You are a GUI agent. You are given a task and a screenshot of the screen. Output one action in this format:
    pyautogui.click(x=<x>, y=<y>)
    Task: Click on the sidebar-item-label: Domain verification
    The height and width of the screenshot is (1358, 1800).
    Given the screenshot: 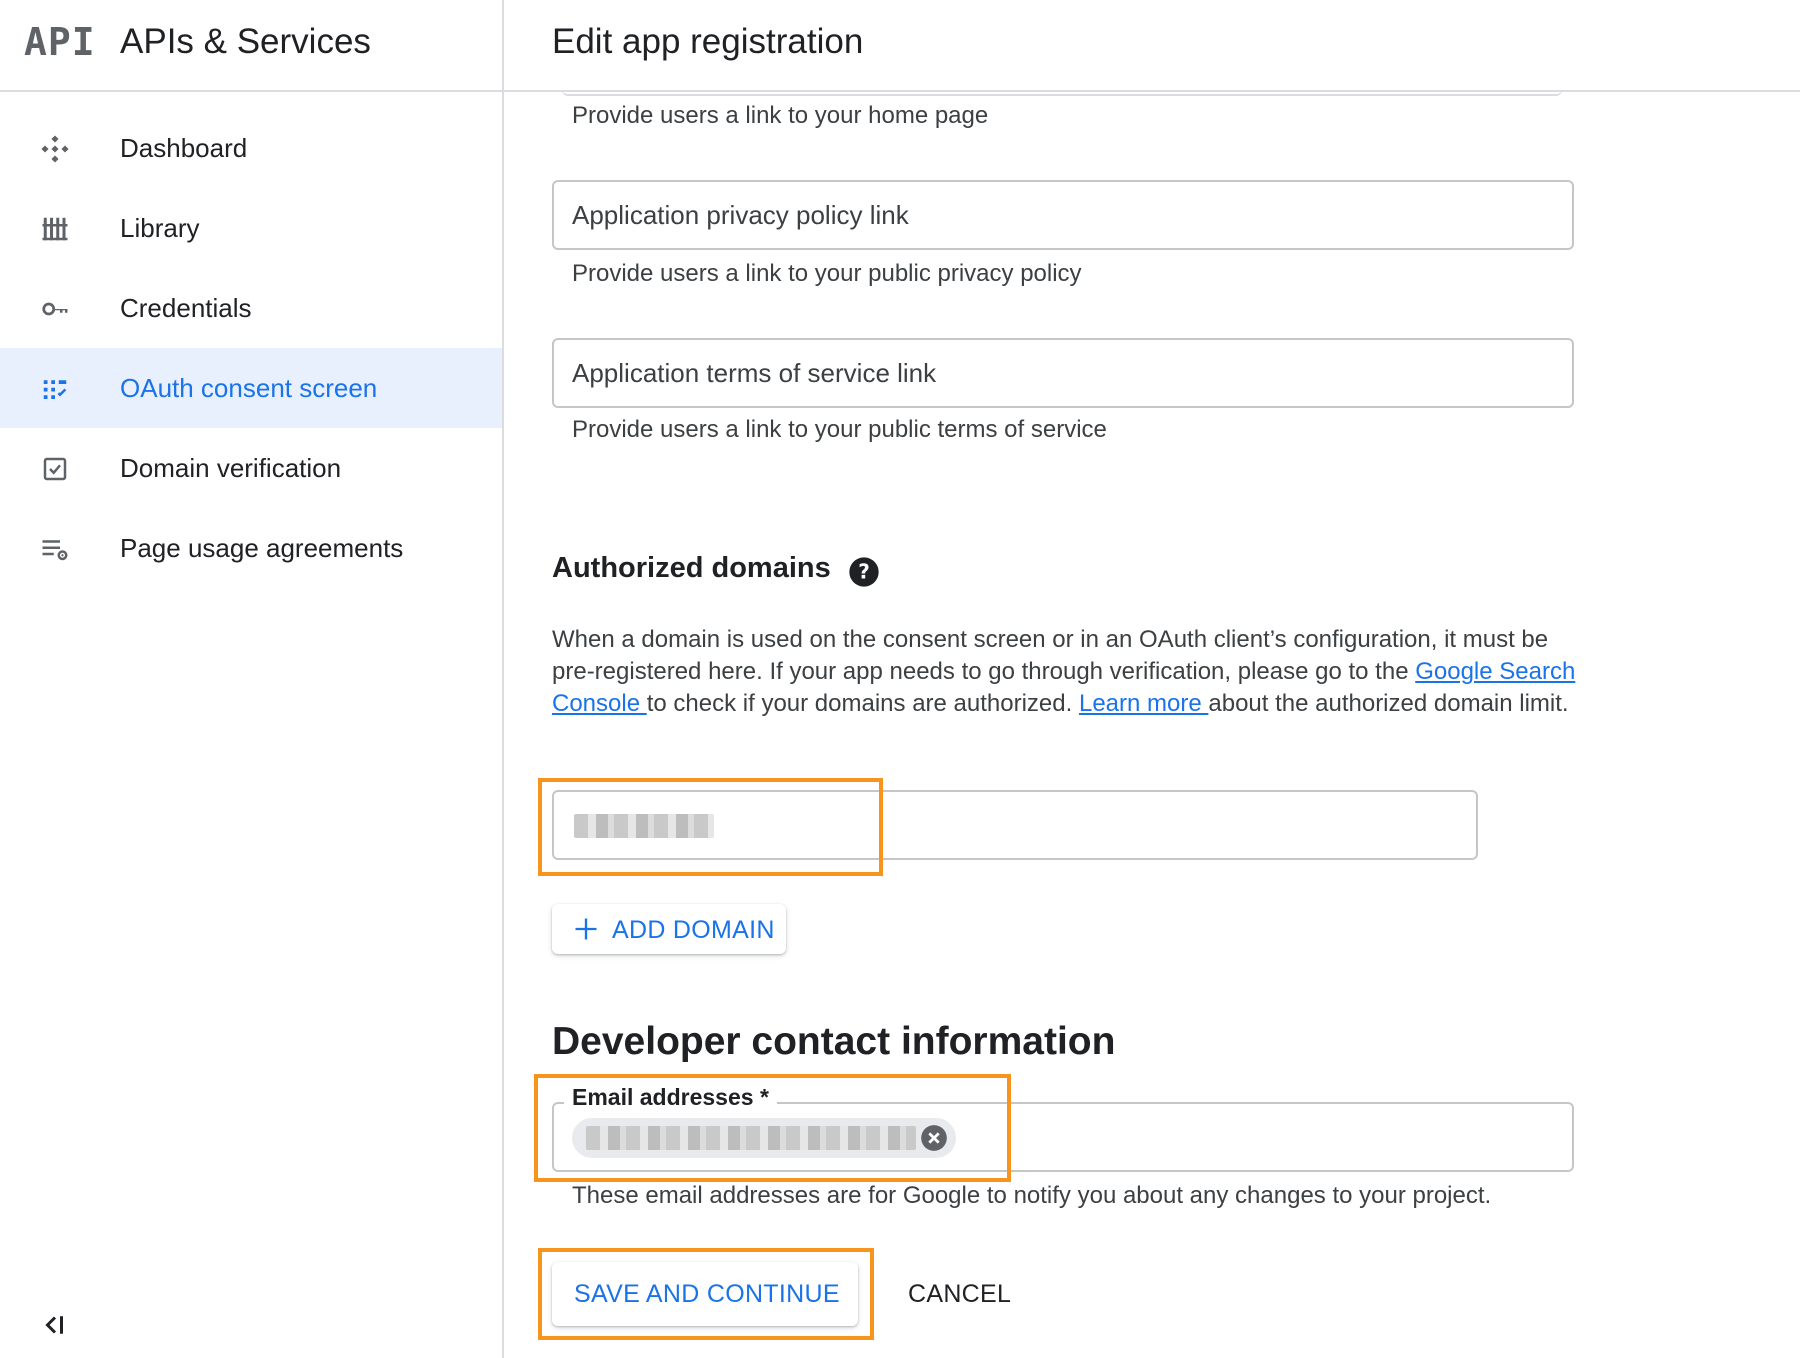 What is the action you would take?
    pyautogui.click(x=231, y=467)
    